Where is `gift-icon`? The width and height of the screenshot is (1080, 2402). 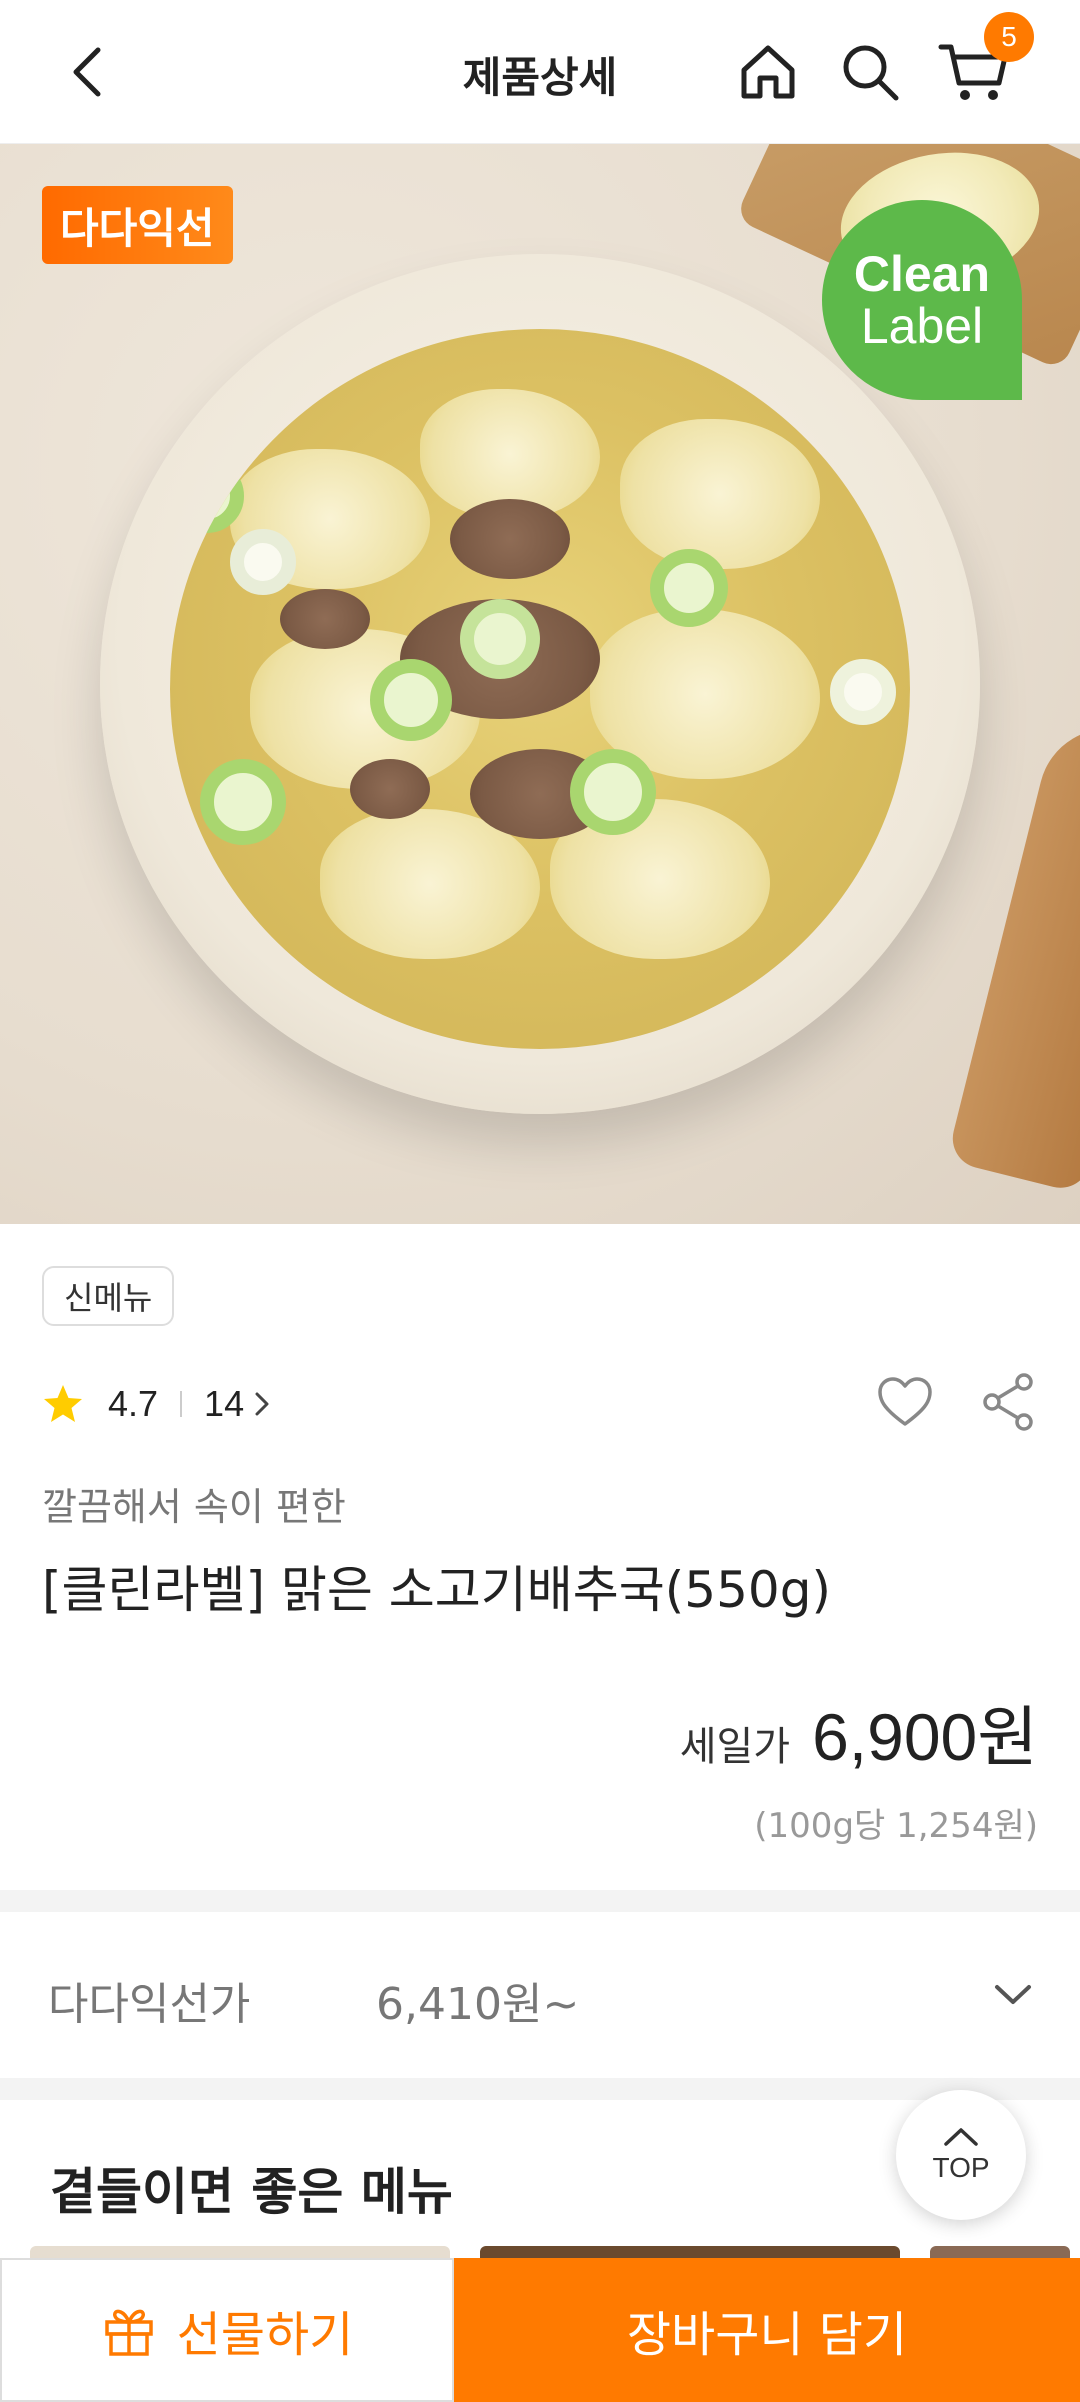
gift-icon is located at coordinates (128, 2332).